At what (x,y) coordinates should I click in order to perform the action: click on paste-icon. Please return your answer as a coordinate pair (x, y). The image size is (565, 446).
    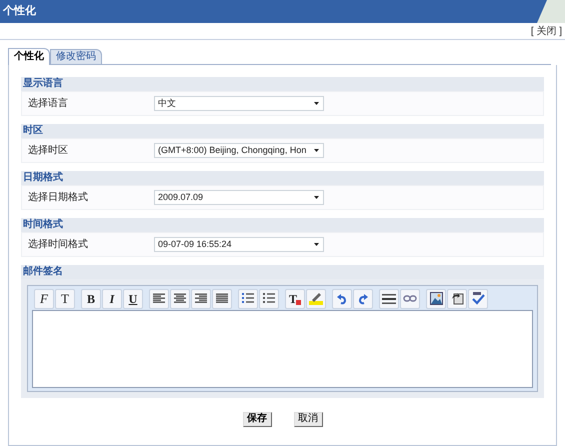
    Looking at the image, I should click on (457, 298).